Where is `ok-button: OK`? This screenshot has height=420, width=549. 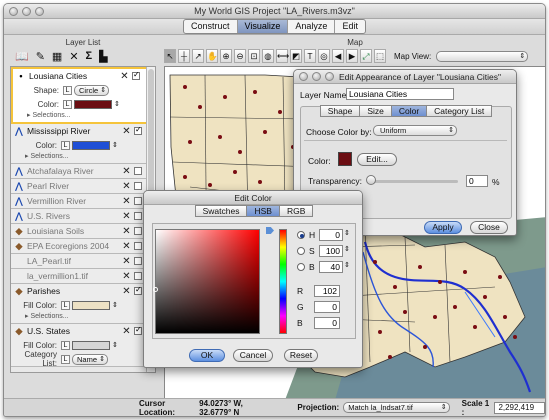
ok-button: OK is located at coordinates (207, 355).